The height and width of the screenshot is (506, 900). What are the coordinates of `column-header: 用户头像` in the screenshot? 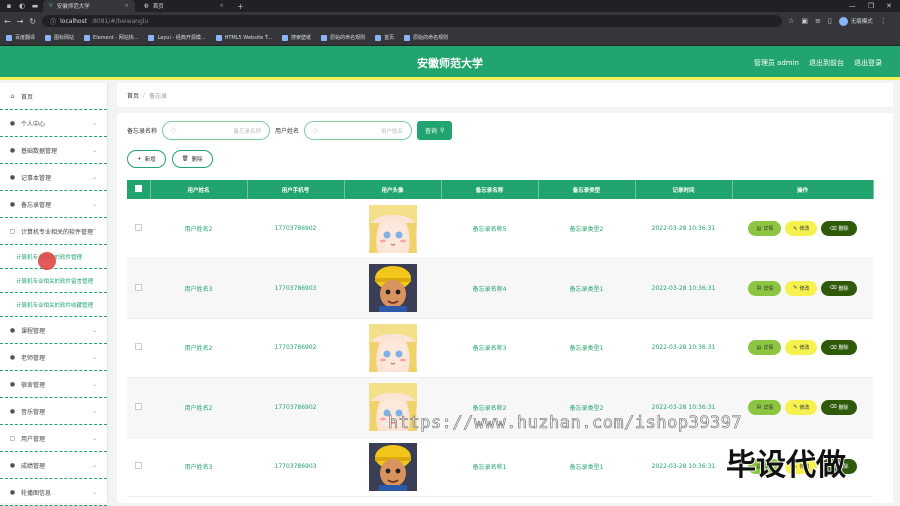 It's located at (393, 189).